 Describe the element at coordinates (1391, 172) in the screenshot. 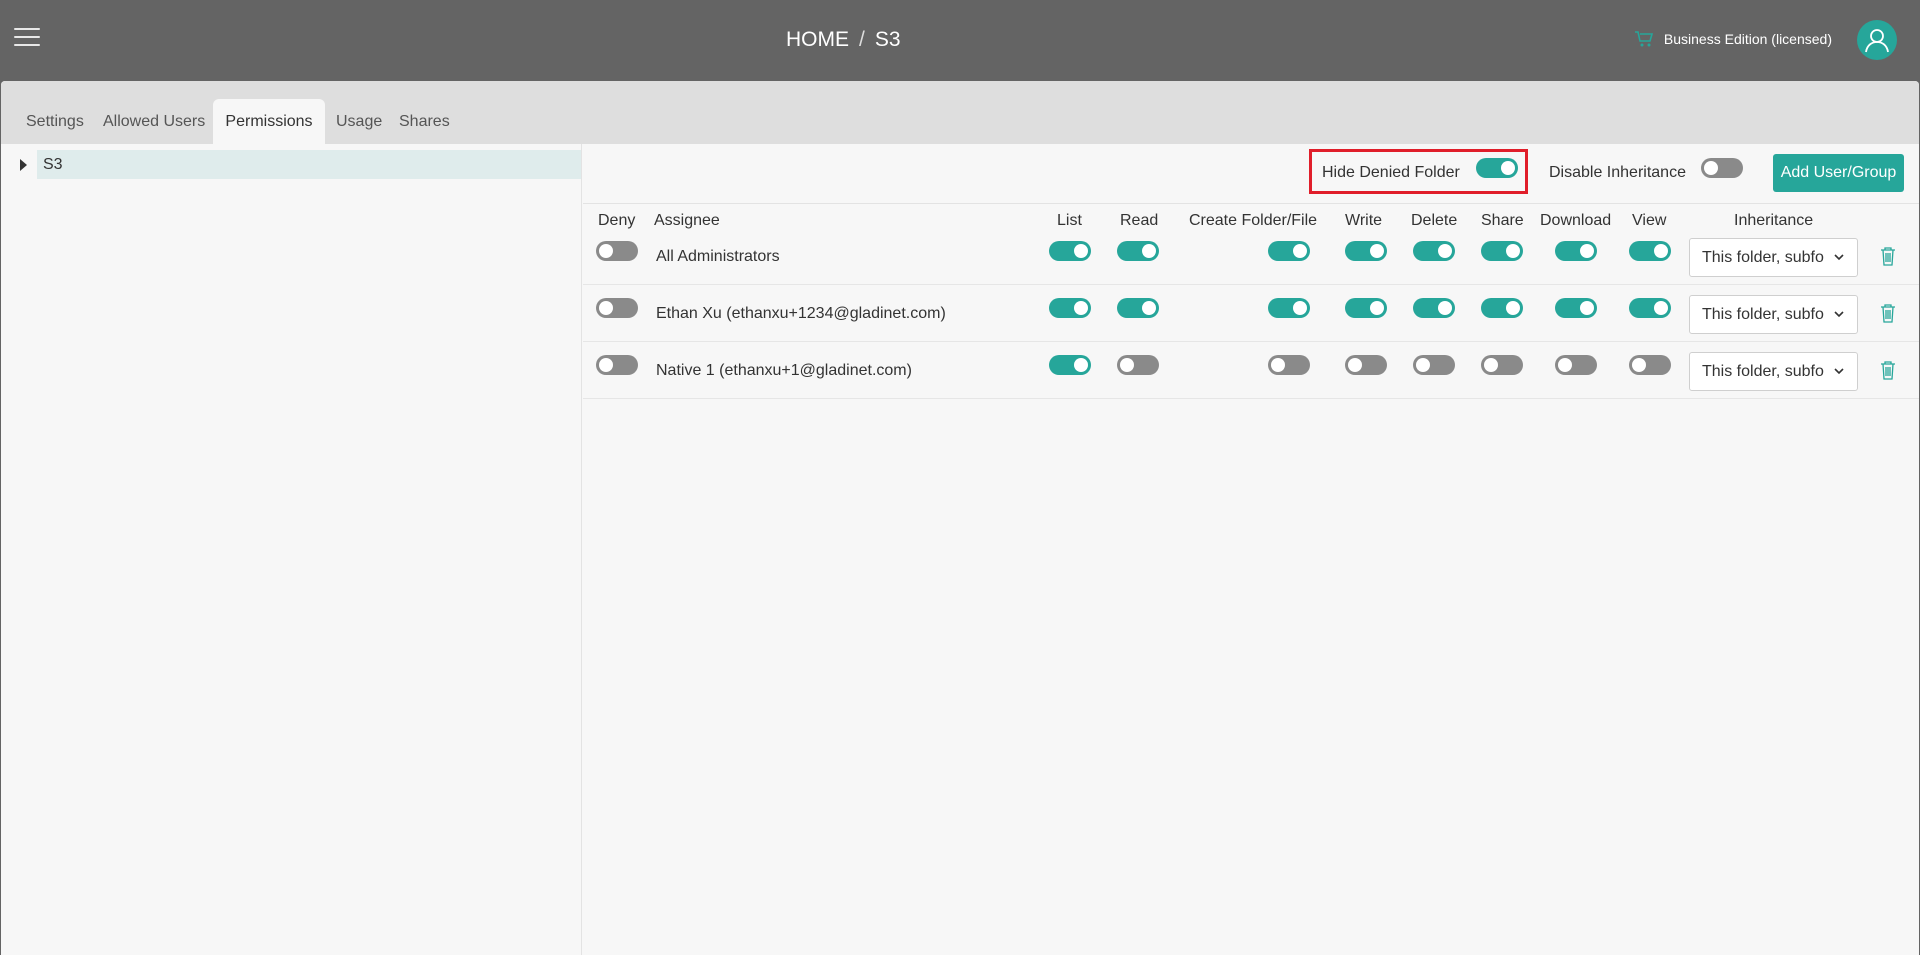

I see `hide-denied-folder-label: Hide Denied Folder` at that location.